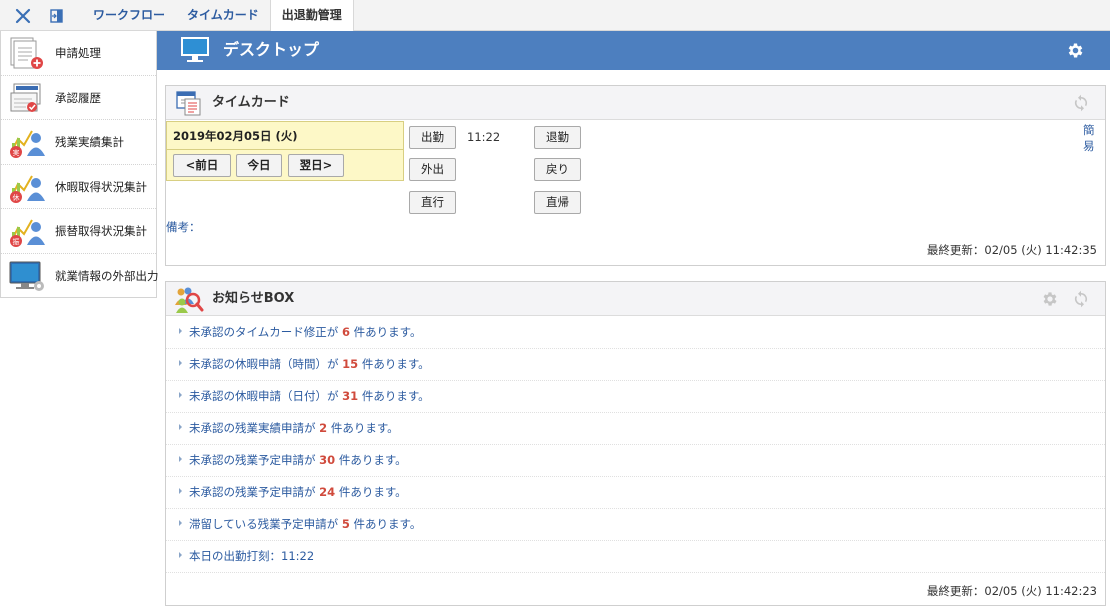  Describe the element at coordinates (235, 136) in the screenshot. I see `current-date: 2019年02月05日 (火)` at that location.